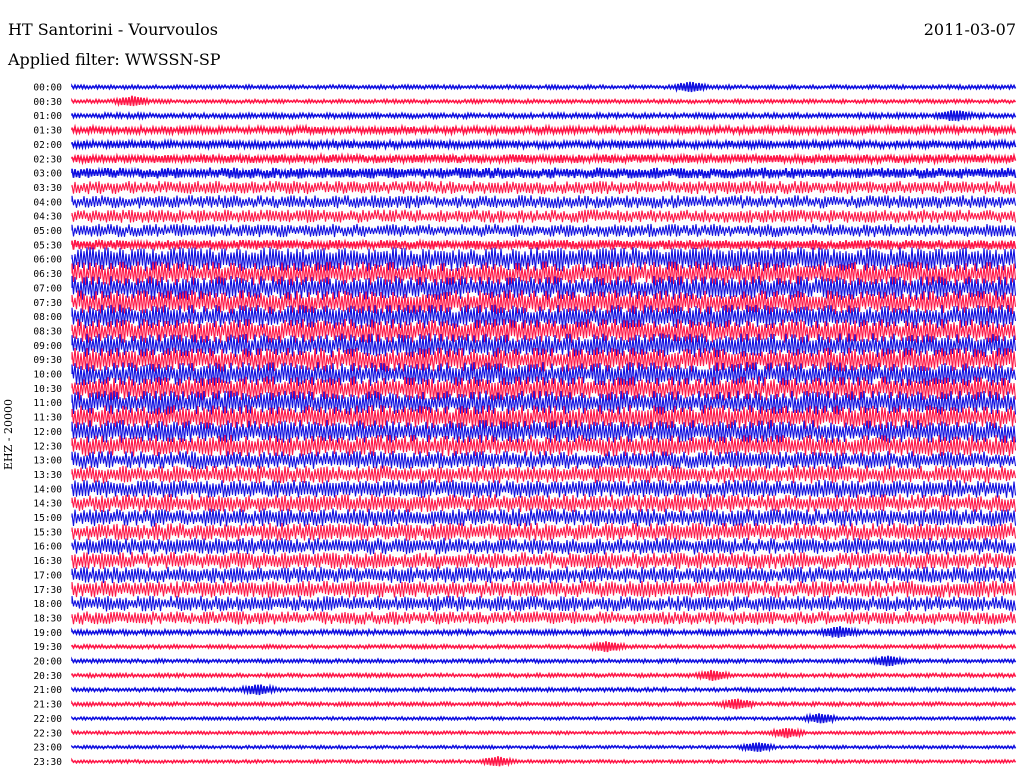 This screenshot has width=1024, height=780. What do you see at coordinates (47, 288) in the screenshot?
I see `row-time-label: 07:00` at bounding box center [47, 288].